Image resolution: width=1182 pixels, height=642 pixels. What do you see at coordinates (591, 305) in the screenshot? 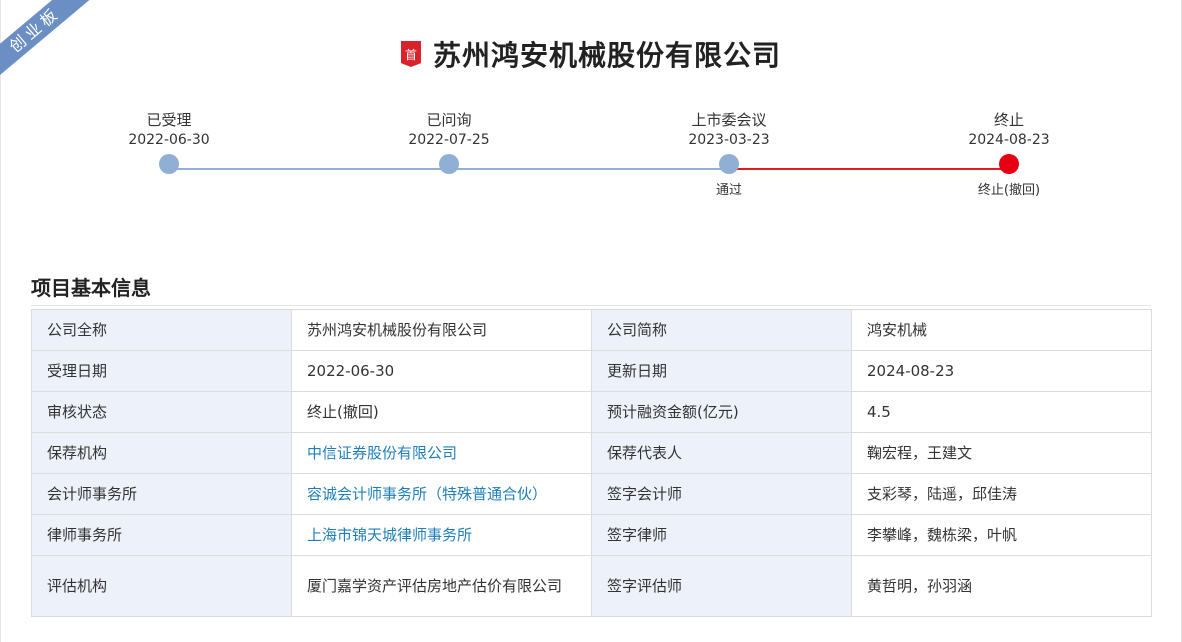
I see `section-divider` at bounding box center [591, 305].